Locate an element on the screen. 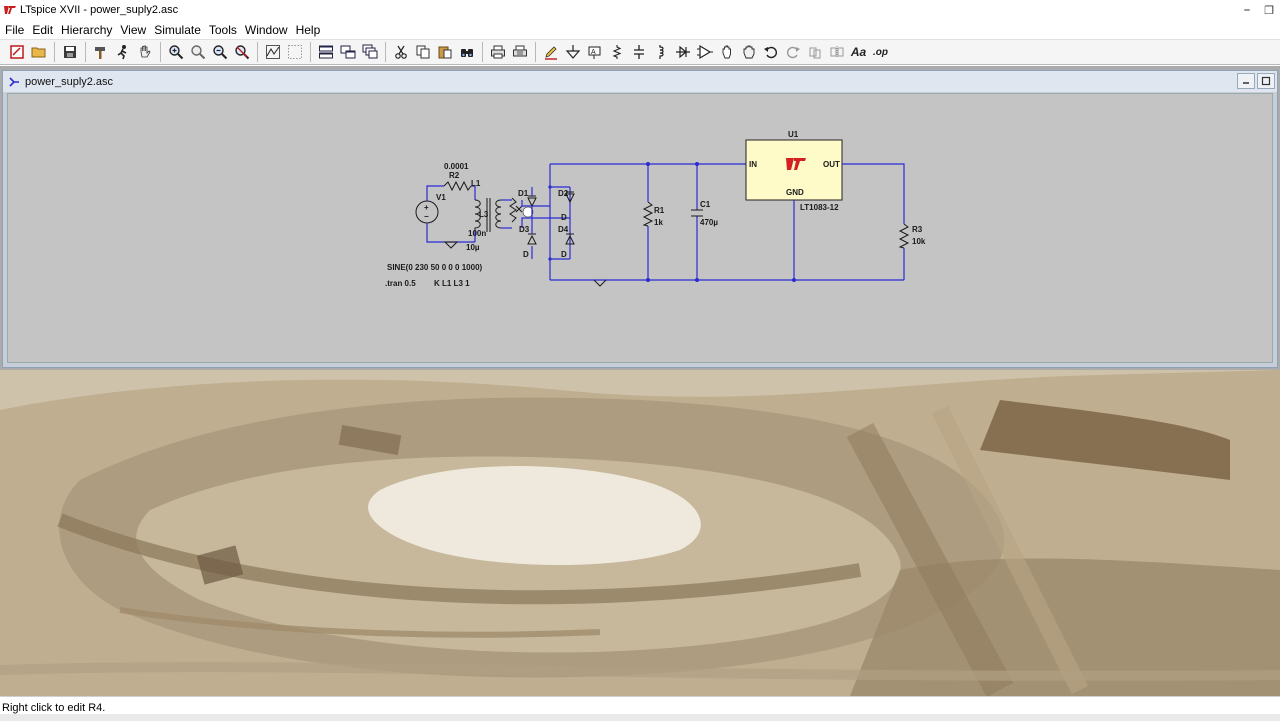 This screenshot has height=721, width=1280. autorange-button is located at coordinates (272, 52).